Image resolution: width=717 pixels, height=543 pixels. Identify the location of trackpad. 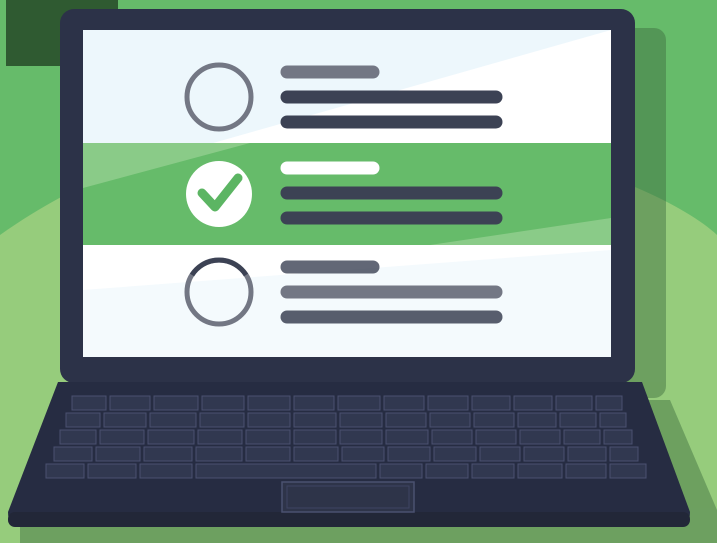
(348, 497).